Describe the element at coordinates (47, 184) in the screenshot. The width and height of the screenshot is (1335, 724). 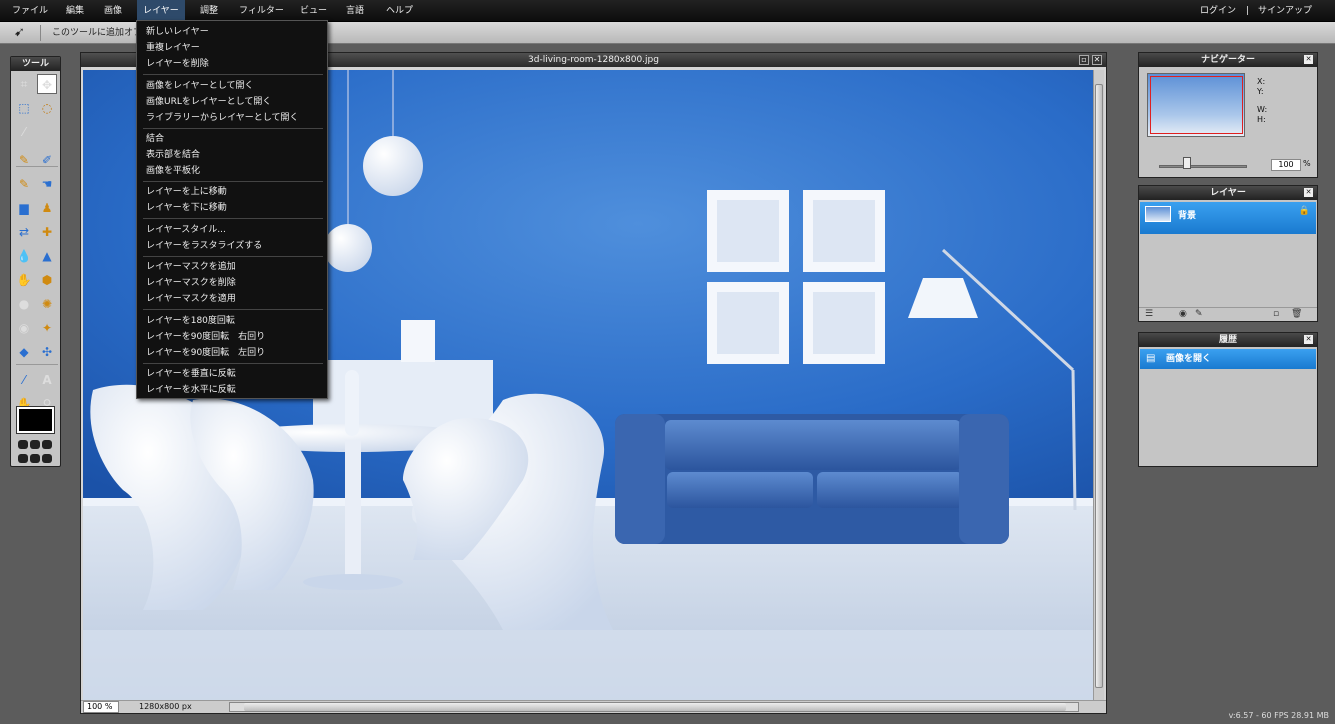
I see `smudge-icon: ☚` at that location.